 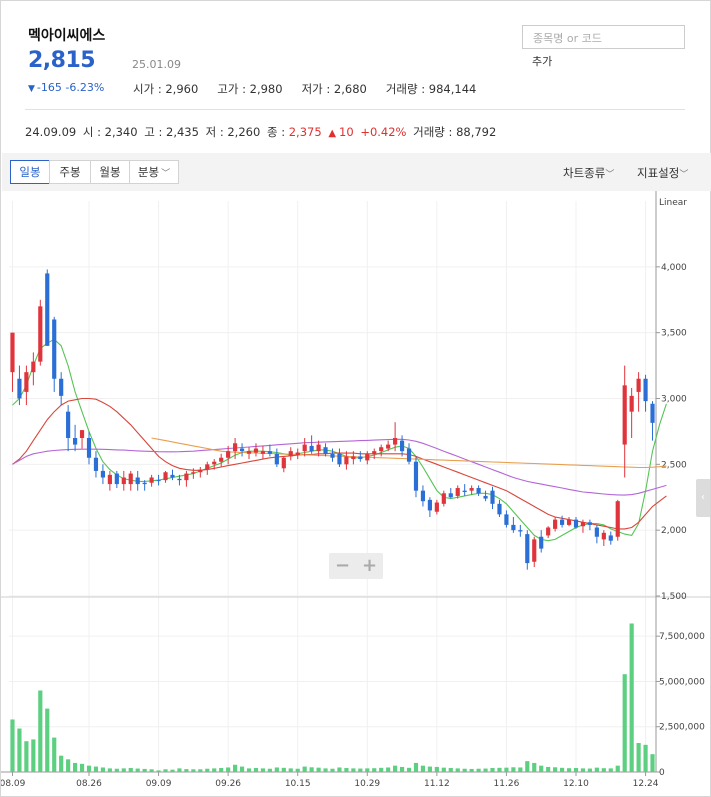 What do you see at coordinates (588, 173) in the screenshot?
I see `chart-type-menu: 차트종류﹀` at bounding box center [588, 173].